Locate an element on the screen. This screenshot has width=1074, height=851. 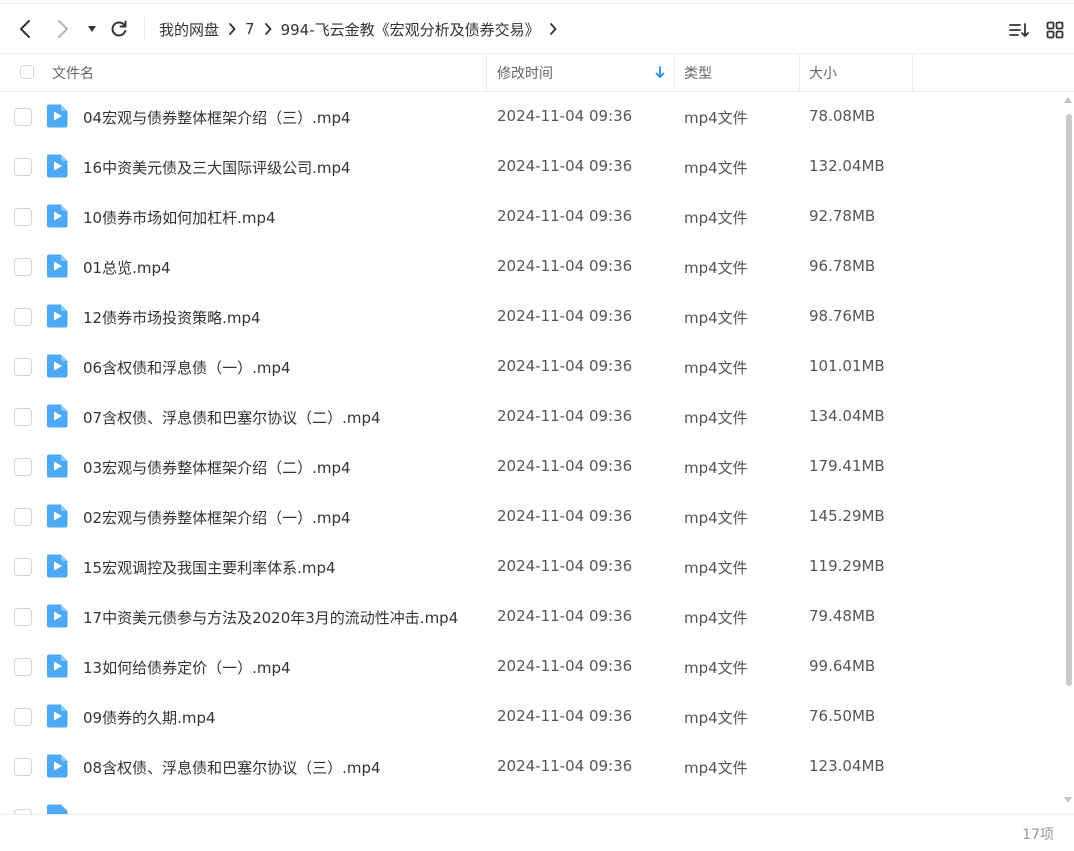
file-name: 10债券市场如何加杠杆.mp4 is located at coordinates (179, 217).